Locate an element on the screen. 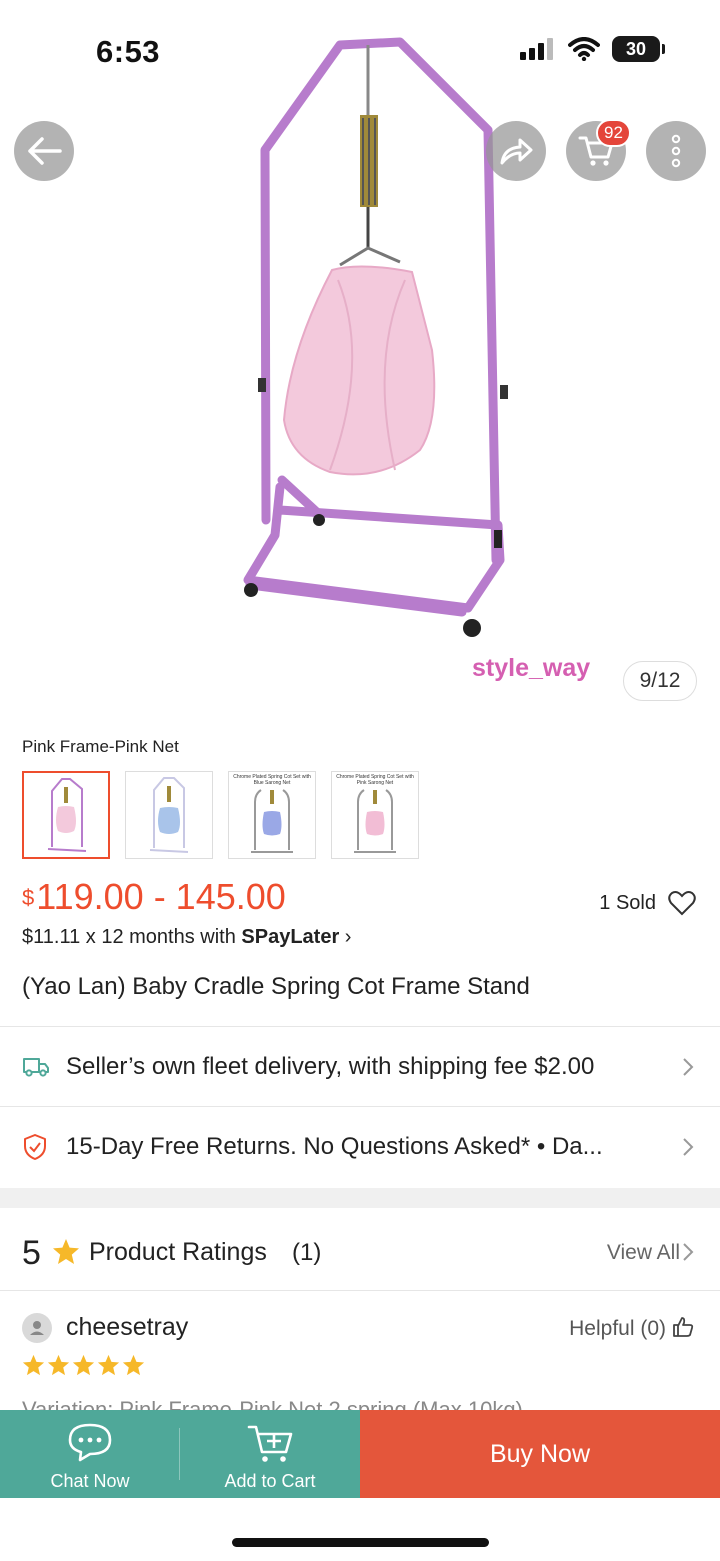 The width and height of the screenshot is (720, 1561). image-counter: 9/12 is located at coordinates (660, 681).